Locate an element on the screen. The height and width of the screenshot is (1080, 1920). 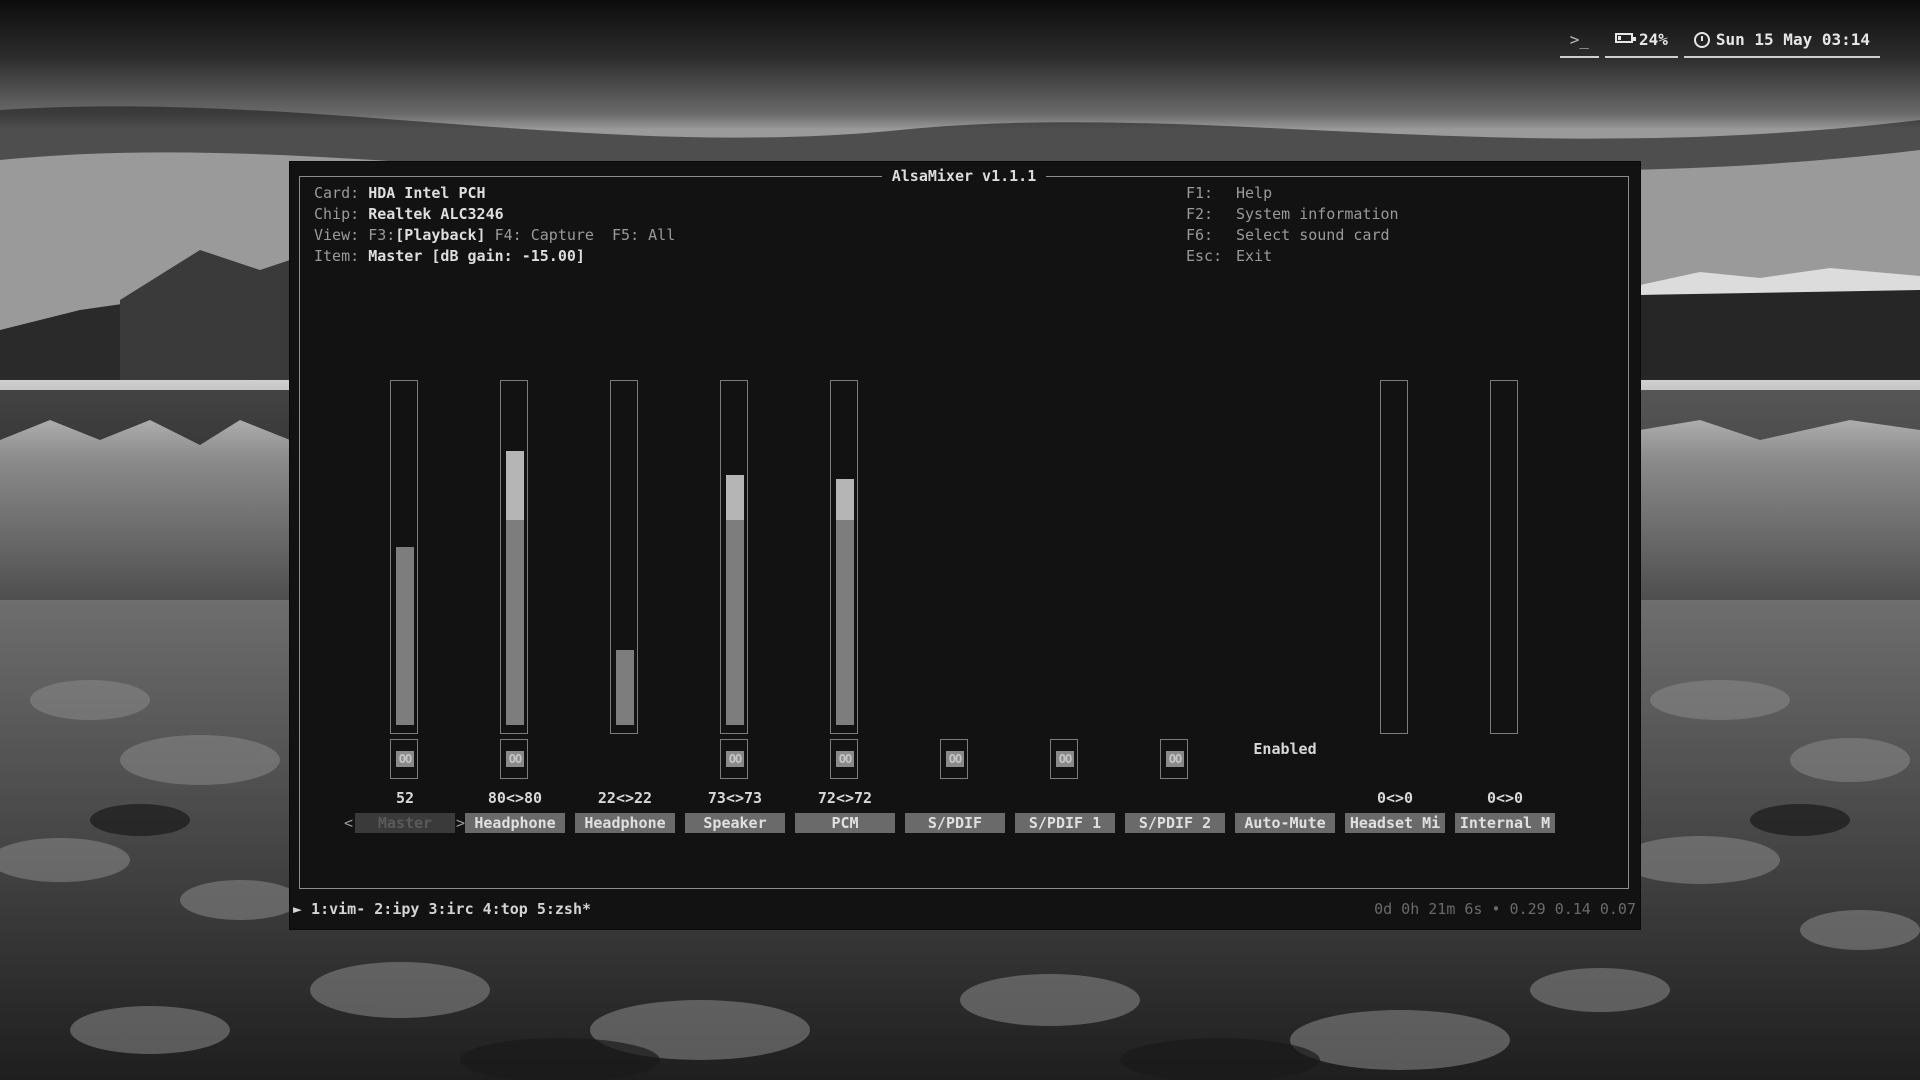
battery-icon is located at coordinates (1625, 38).